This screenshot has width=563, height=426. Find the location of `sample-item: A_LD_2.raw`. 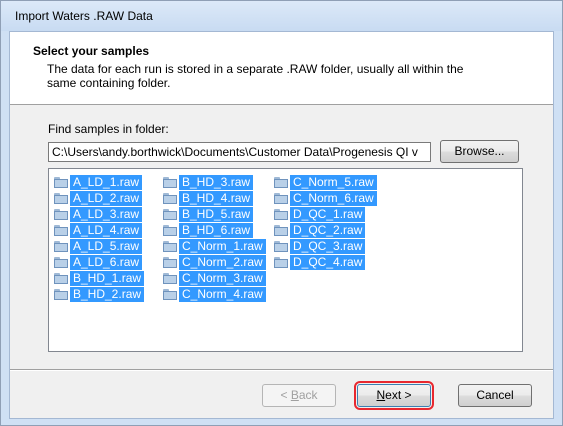

sample-item: A_LD_2.raw is located at coordinates (98, 198).